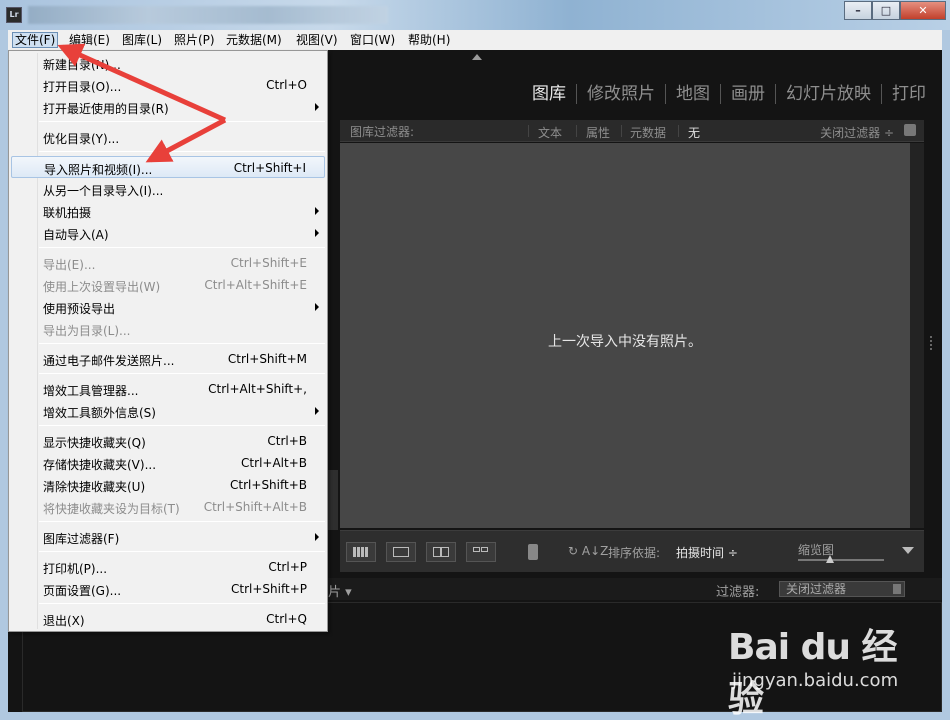 The width and height of the screenshot is (950, 720). Describe the element at coordinates (168, 85) in the screenshot. I see `file-menu-item-1: 打开目录(O)... Ctrl+O` at that location.